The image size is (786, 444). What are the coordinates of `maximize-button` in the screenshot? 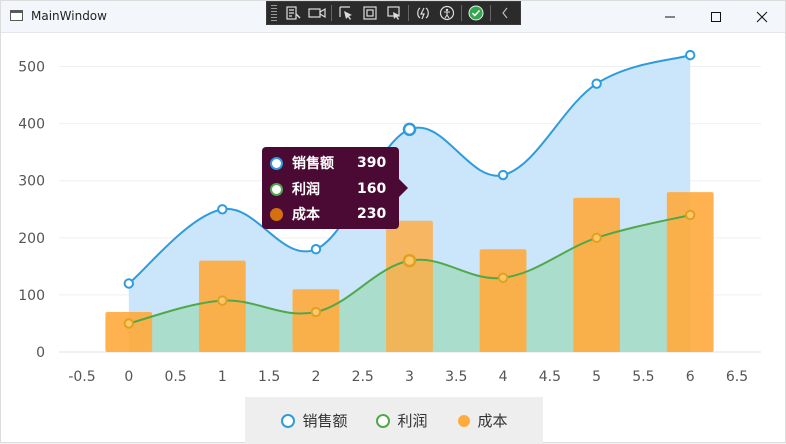 It's located at (716, 16).